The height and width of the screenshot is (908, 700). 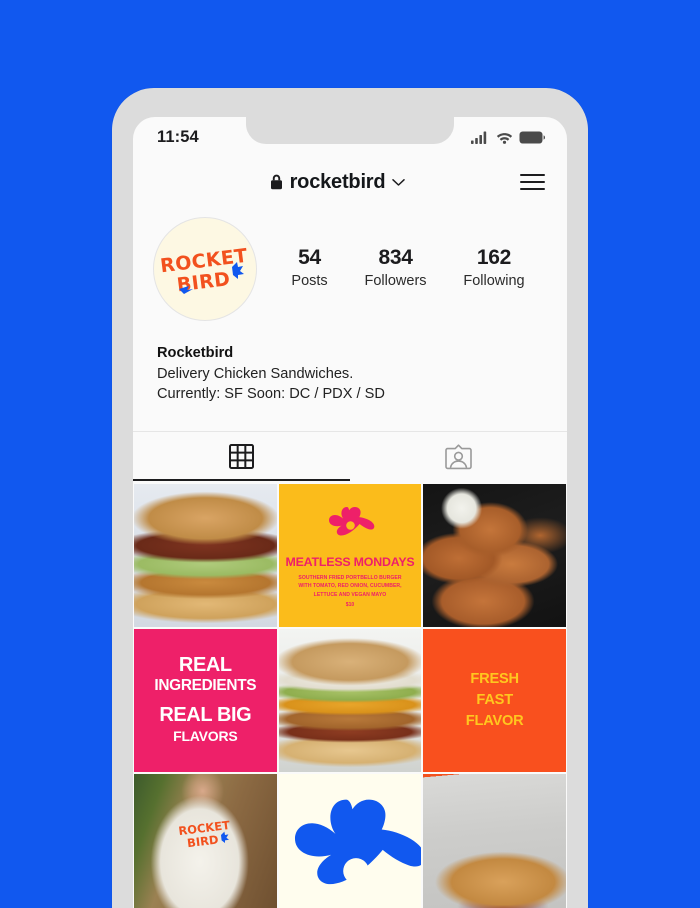 What do you see at coordinates (309, 282) in the screenshot?
I see `stat-label: Posts` at bounding box center [309, 282].